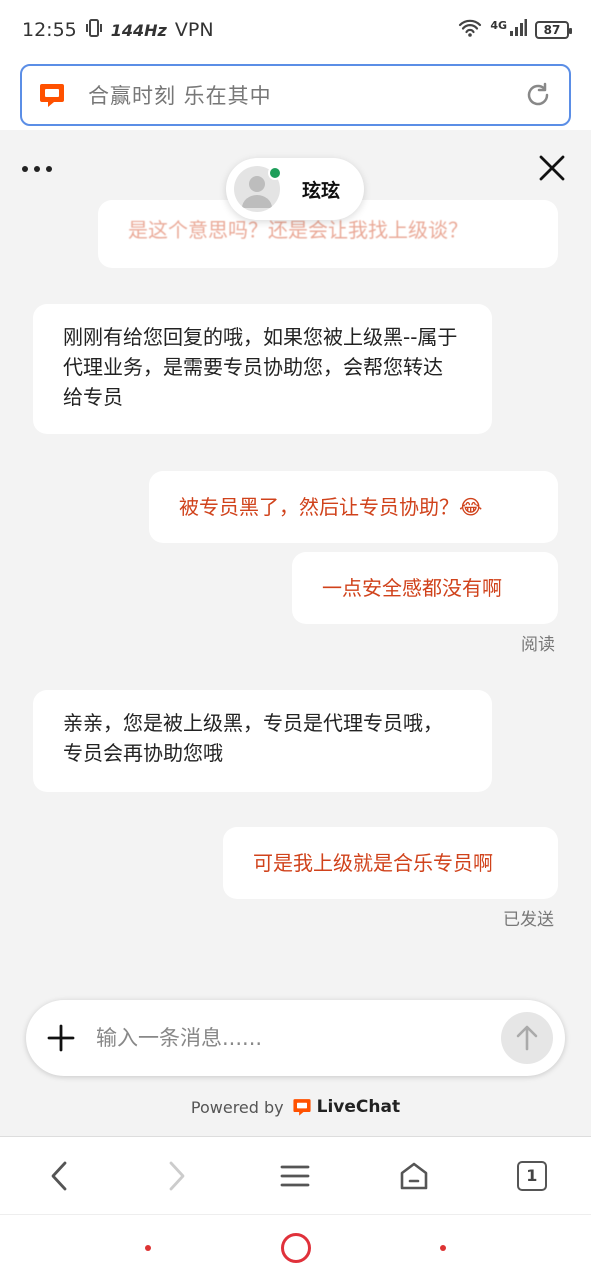  I want to click on battery-icon: 87, so click(553, 30).